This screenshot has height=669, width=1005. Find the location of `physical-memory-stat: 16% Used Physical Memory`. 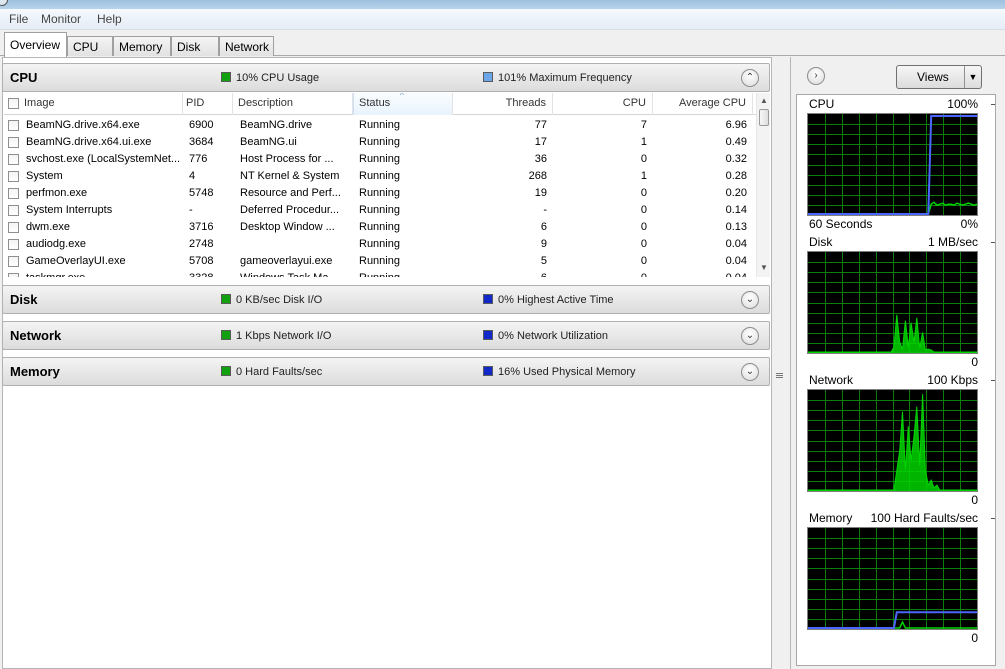

physical-memory-stat: 16% Used Physical Memory is located at coordinates (559, 372).